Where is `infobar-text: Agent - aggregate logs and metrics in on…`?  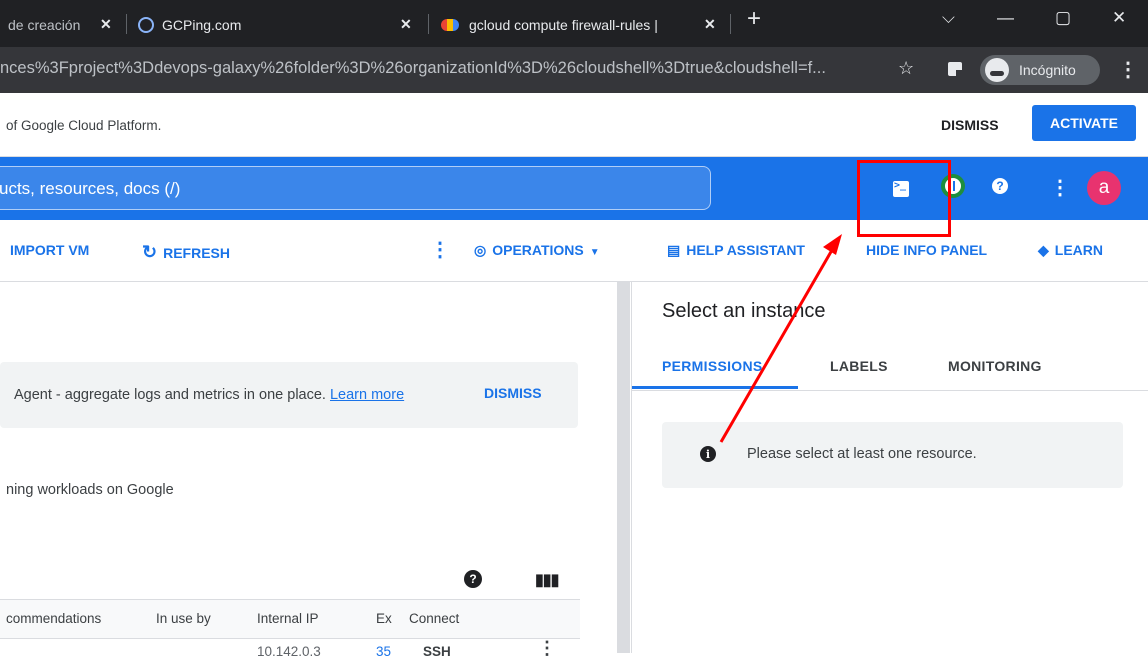 infobar-text: Agent - aggregate logs and metrics in on… is located at coordinates (209, 395).